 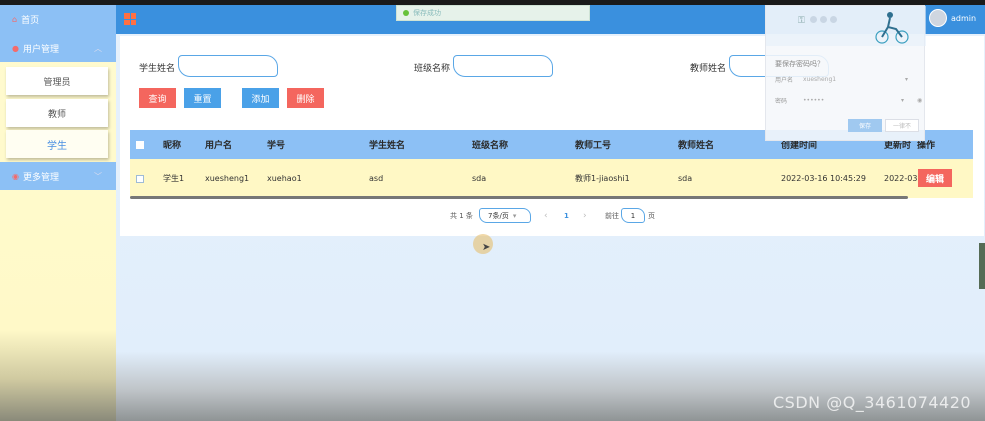 What do you see at coordinates (284, 178) in the screenshot?
I see `cell-student-id: xuehao1` at bounding box center [284, 178].